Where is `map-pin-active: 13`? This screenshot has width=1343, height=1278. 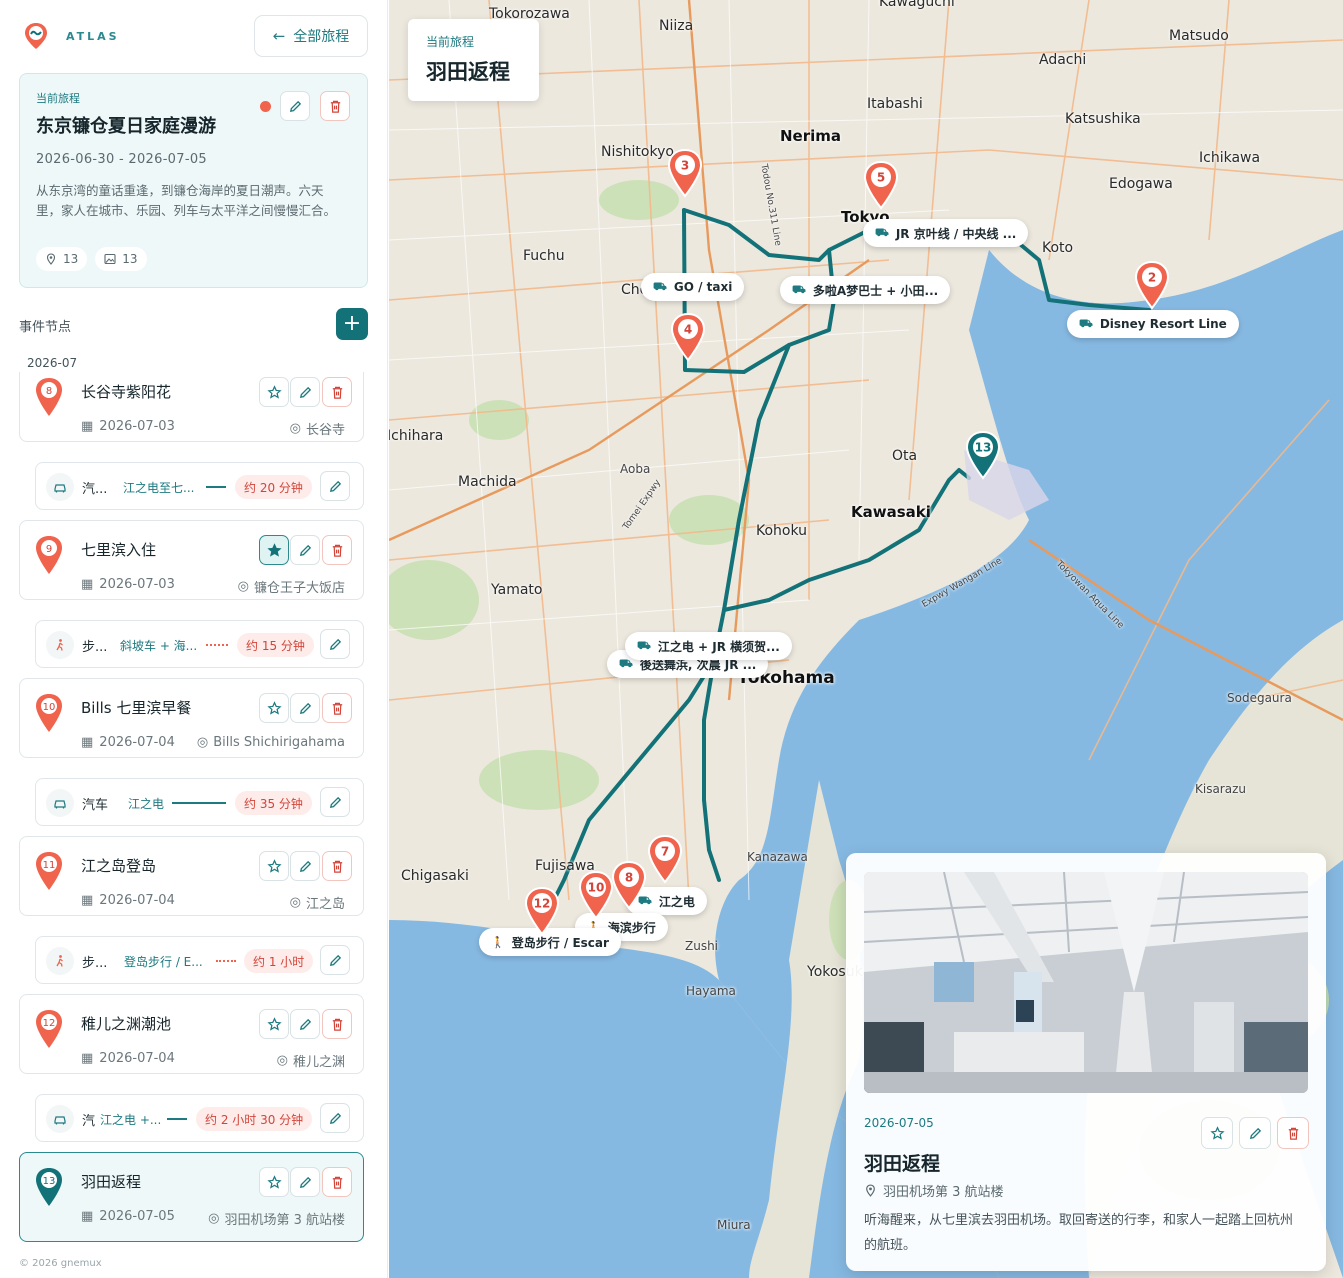 map-pin-active: 13 is located at coordinates (983, 455).